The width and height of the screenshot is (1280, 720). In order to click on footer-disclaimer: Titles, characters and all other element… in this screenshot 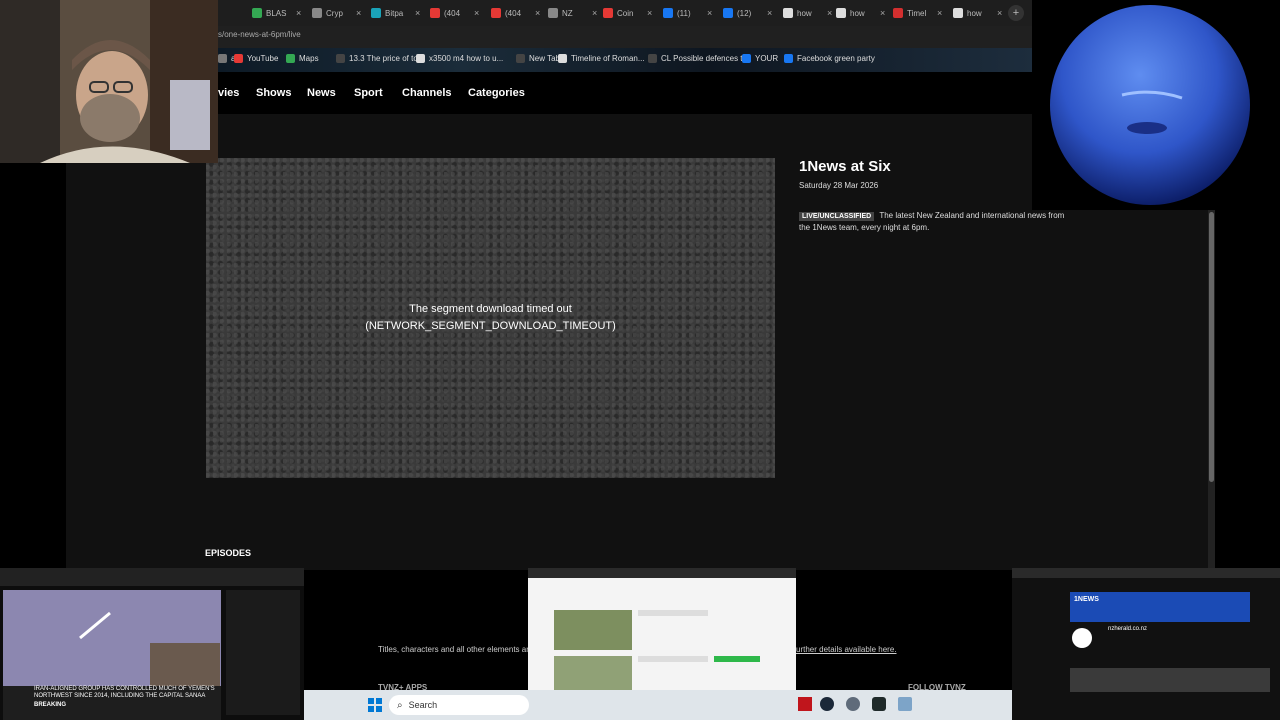, I will do `click(456, 649)`.